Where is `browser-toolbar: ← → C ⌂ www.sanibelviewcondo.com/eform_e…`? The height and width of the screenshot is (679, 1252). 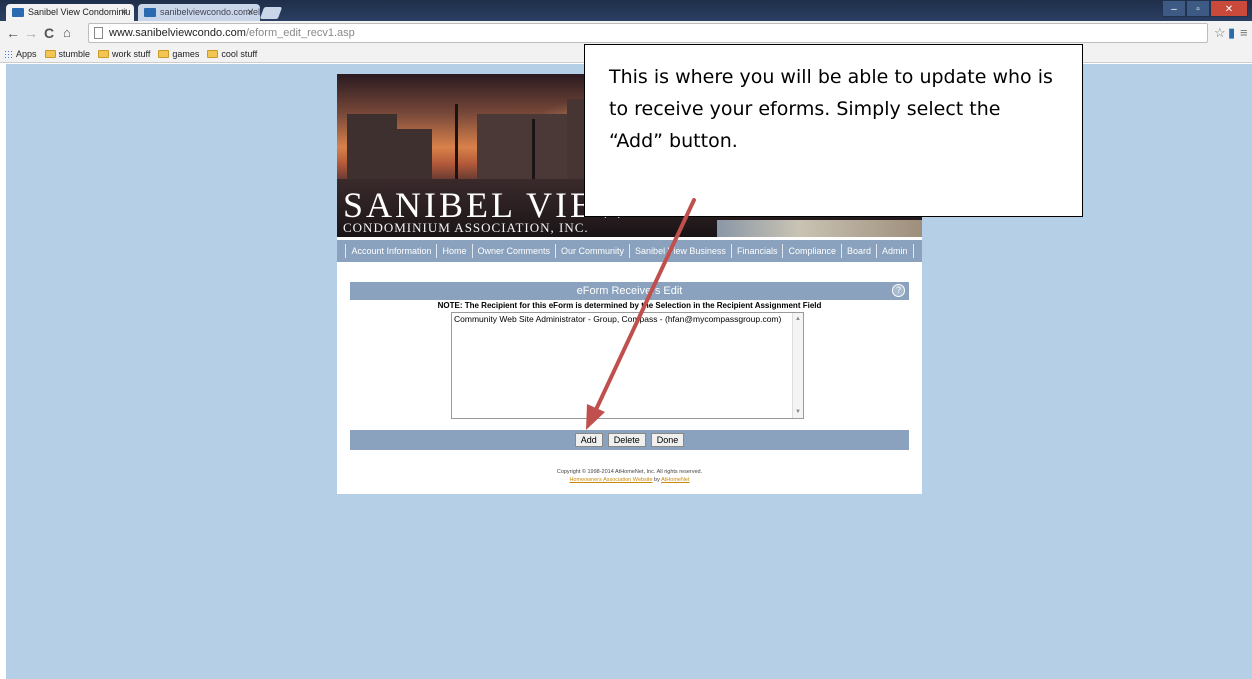 browser-toolbar: ← → C ⌂ www.sanibelviewcondo.com/eform_e… is located at coordinates (626, 33).